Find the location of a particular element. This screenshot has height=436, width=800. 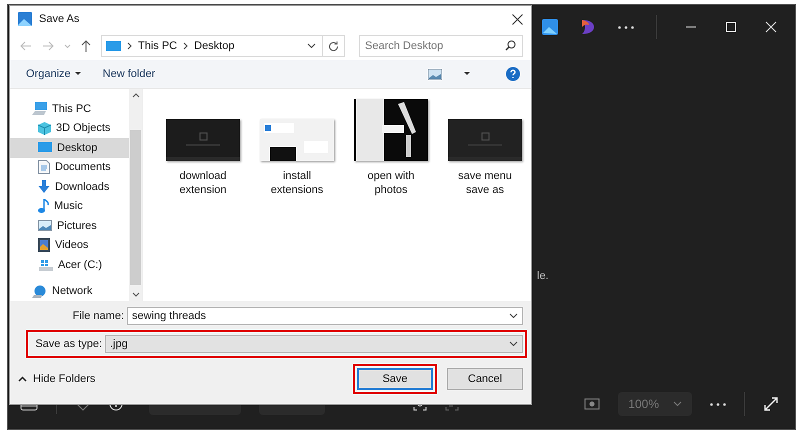

file-name-field: sewing threads is located at coordinates (325, 316).